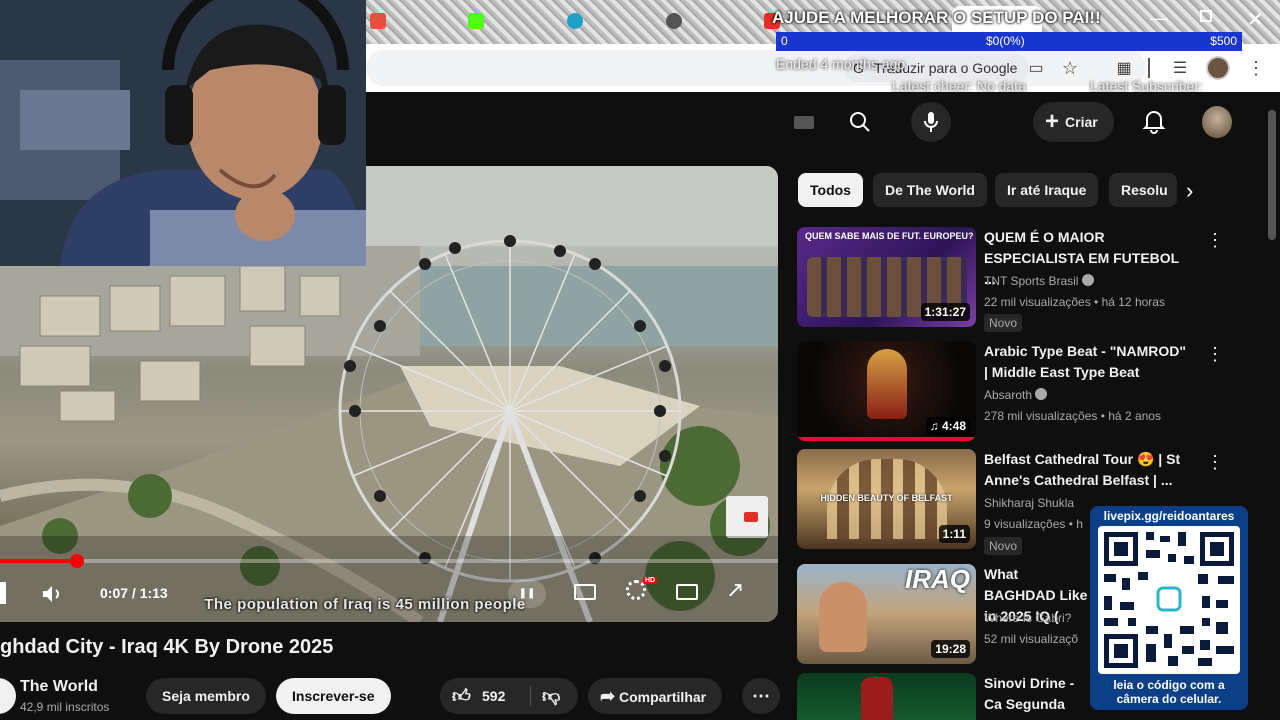 The image size is (1280, 720). I want to click on related-thumbnail: ♫ 4:48, so click(886, 391).